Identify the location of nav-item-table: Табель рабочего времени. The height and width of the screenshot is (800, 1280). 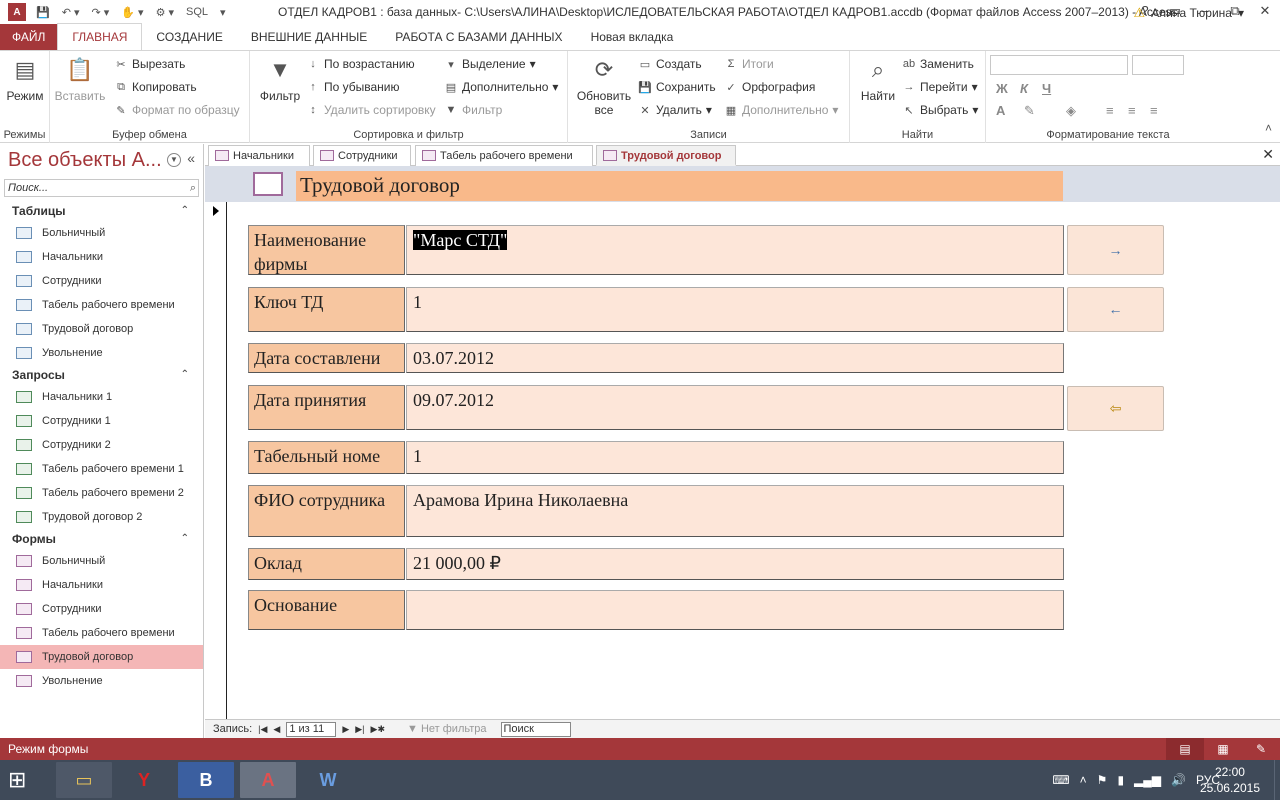
(101, 305).